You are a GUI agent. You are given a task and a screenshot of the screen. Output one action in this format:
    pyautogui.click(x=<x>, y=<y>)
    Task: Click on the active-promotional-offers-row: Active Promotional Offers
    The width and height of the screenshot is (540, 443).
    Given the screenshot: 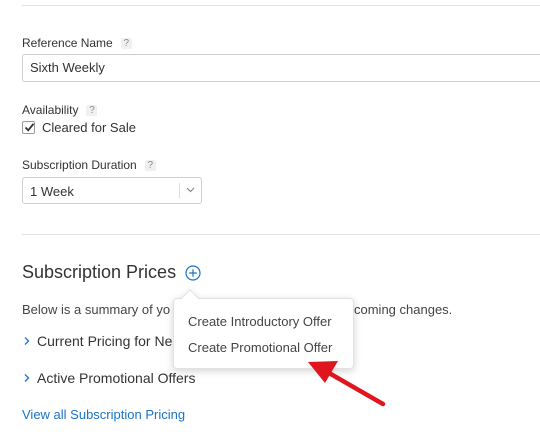 What is the action you would take?
    pyautogui.click(x=108, y=378)
    